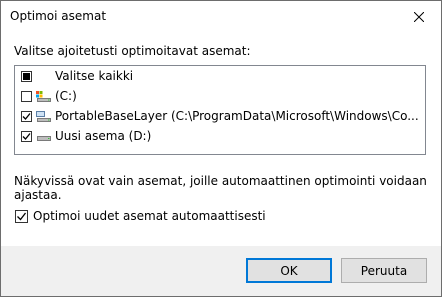 This screenshot has height=297, width=442. Describe the element at coordinates (289, 270) in the screenshot. I see `ok-button: OK` at that location.